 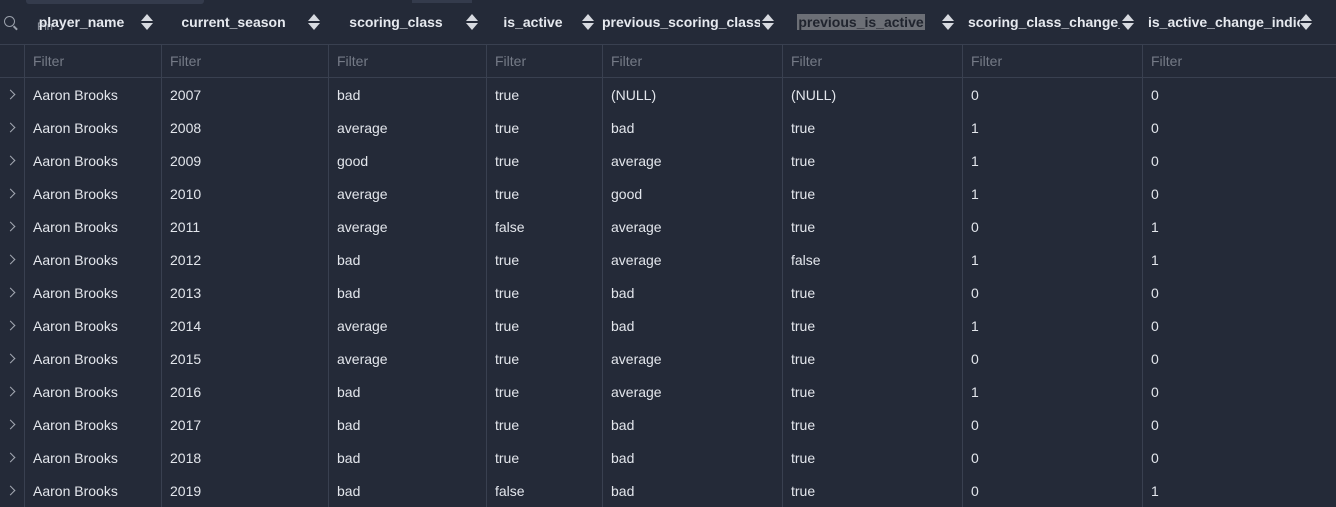 I want to click on cell-previous-is-active: false, so click(x=872, y=259).